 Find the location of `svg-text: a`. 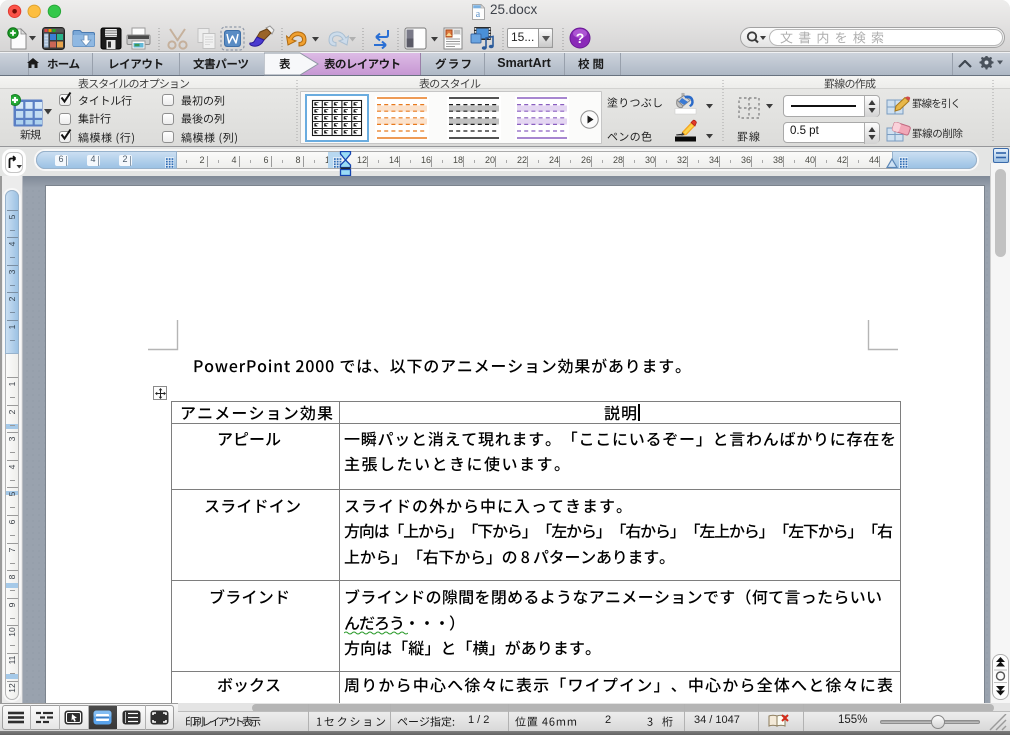

svg-text: a is located at coordinates (478, 14).